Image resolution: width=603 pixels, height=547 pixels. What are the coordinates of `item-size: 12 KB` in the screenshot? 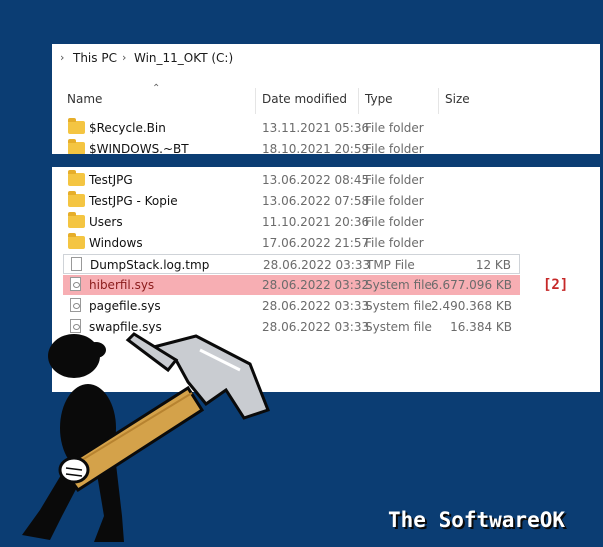 It's located at (493, 265).